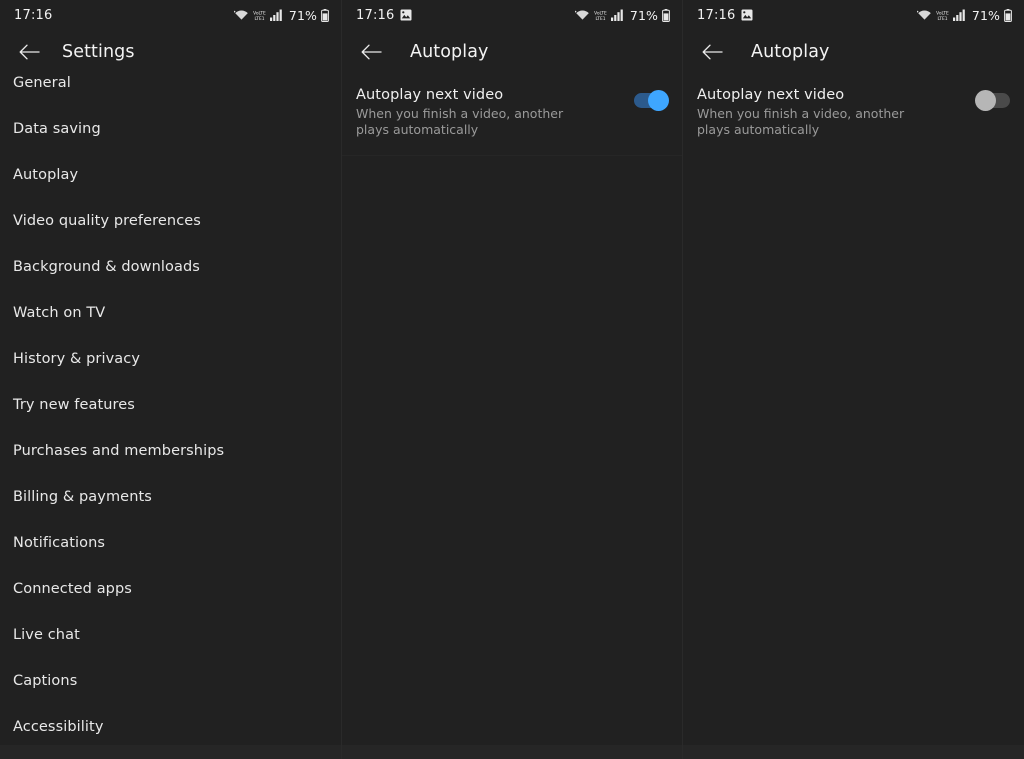 The image size is (1024, 759). I want to click on list-item-label: Billing & payments, so click(82, 497).